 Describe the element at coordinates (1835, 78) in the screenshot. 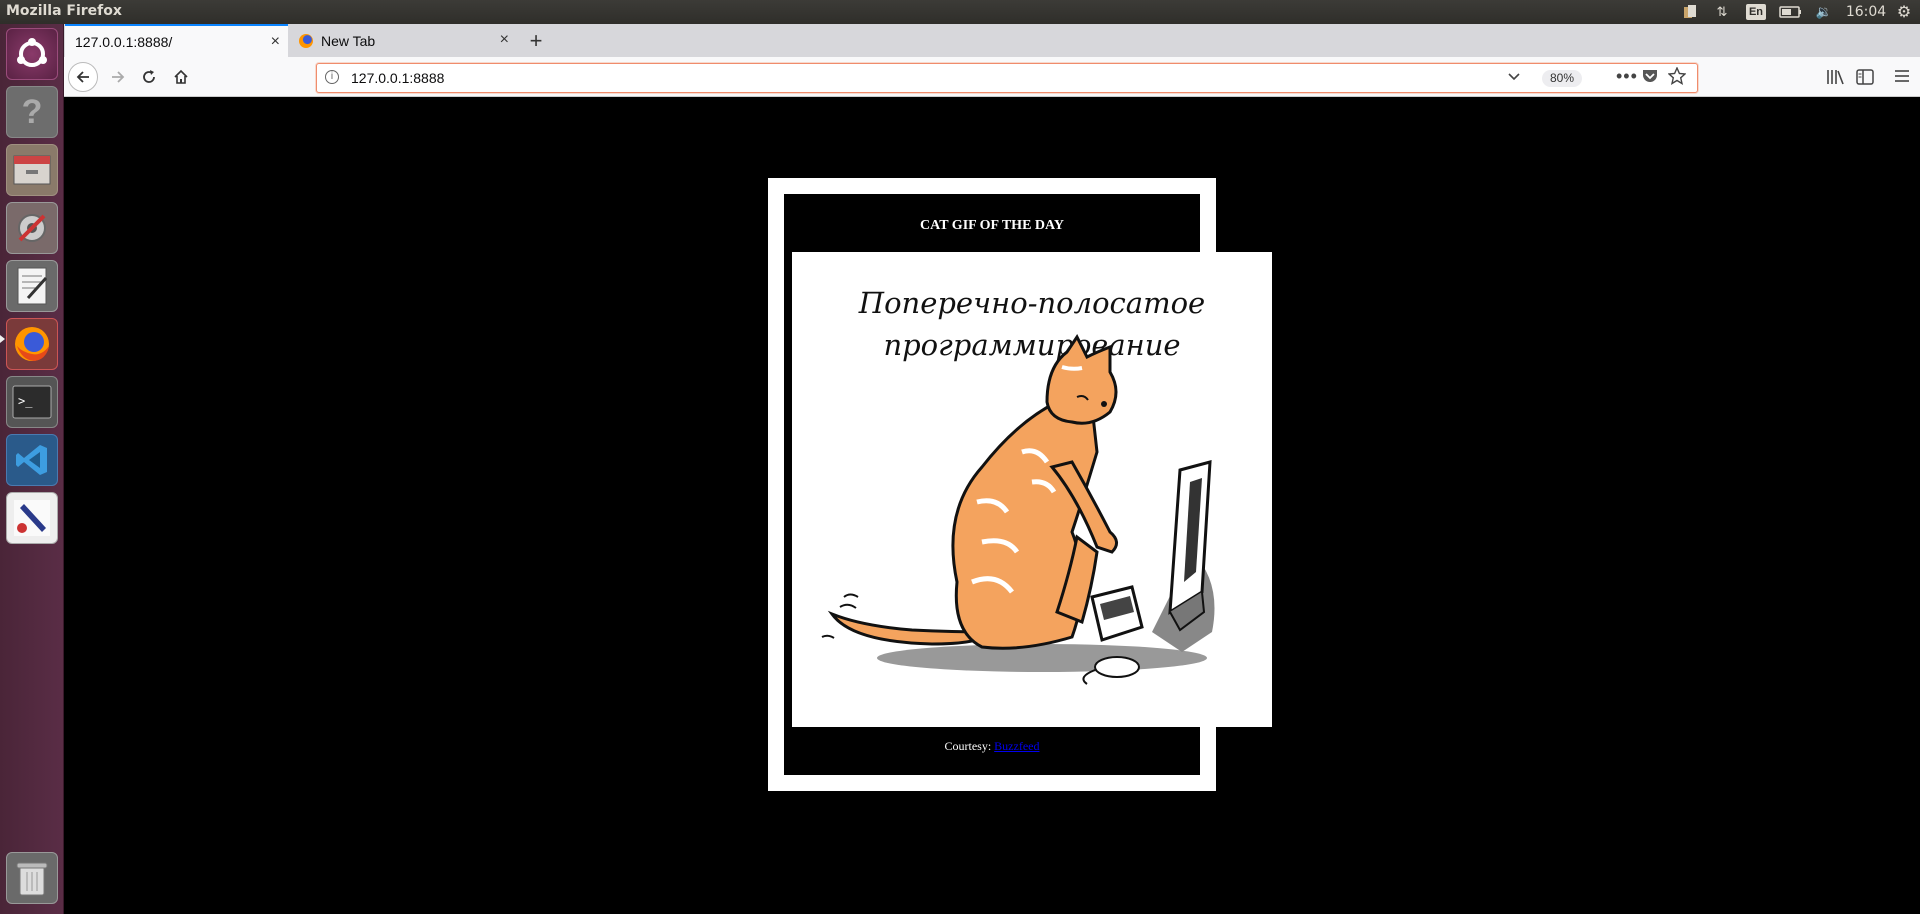

I see `library-icon` at that location.